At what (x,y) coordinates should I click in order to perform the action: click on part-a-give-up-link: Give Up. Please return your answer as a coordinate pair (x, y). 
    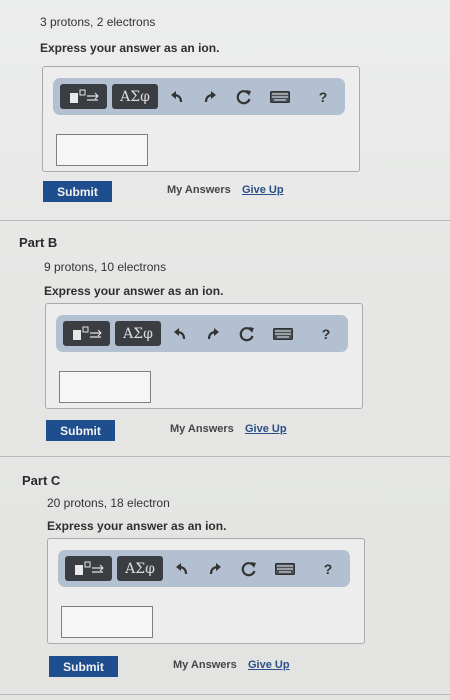
    Looking at the image, I should click on (263, 190).